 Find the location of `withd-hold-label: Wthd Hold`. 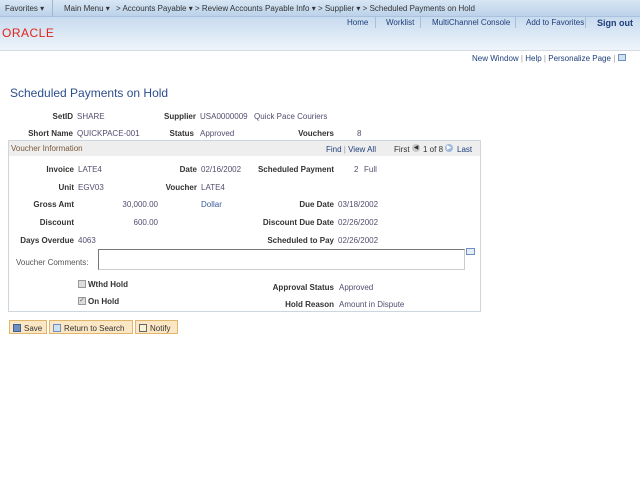

withd-hold-label: Wthd Hold is located at coordinates (108, 284).